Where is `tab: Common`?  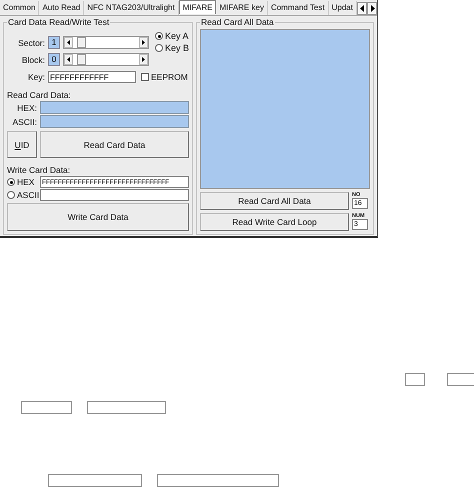
tab: Common is located at coordinates (20, 8).